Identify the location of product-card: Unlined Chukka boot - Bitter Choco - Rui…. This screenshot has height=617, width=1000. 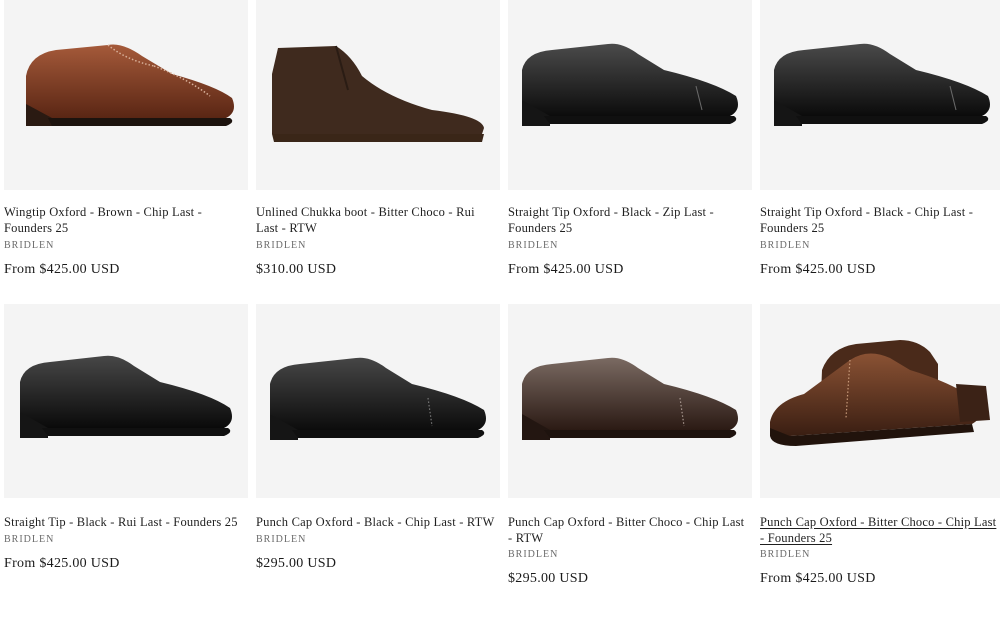
(378, 145).